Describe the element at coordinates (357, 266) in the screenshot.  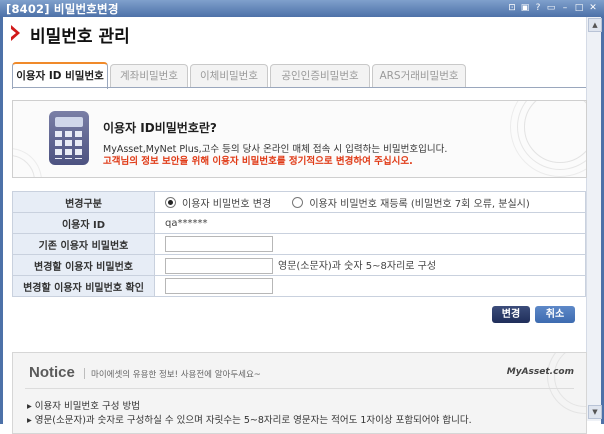
I see `new-password-hint: 영문(소문자)과 숫자 5~8자리로 구성` at that location.